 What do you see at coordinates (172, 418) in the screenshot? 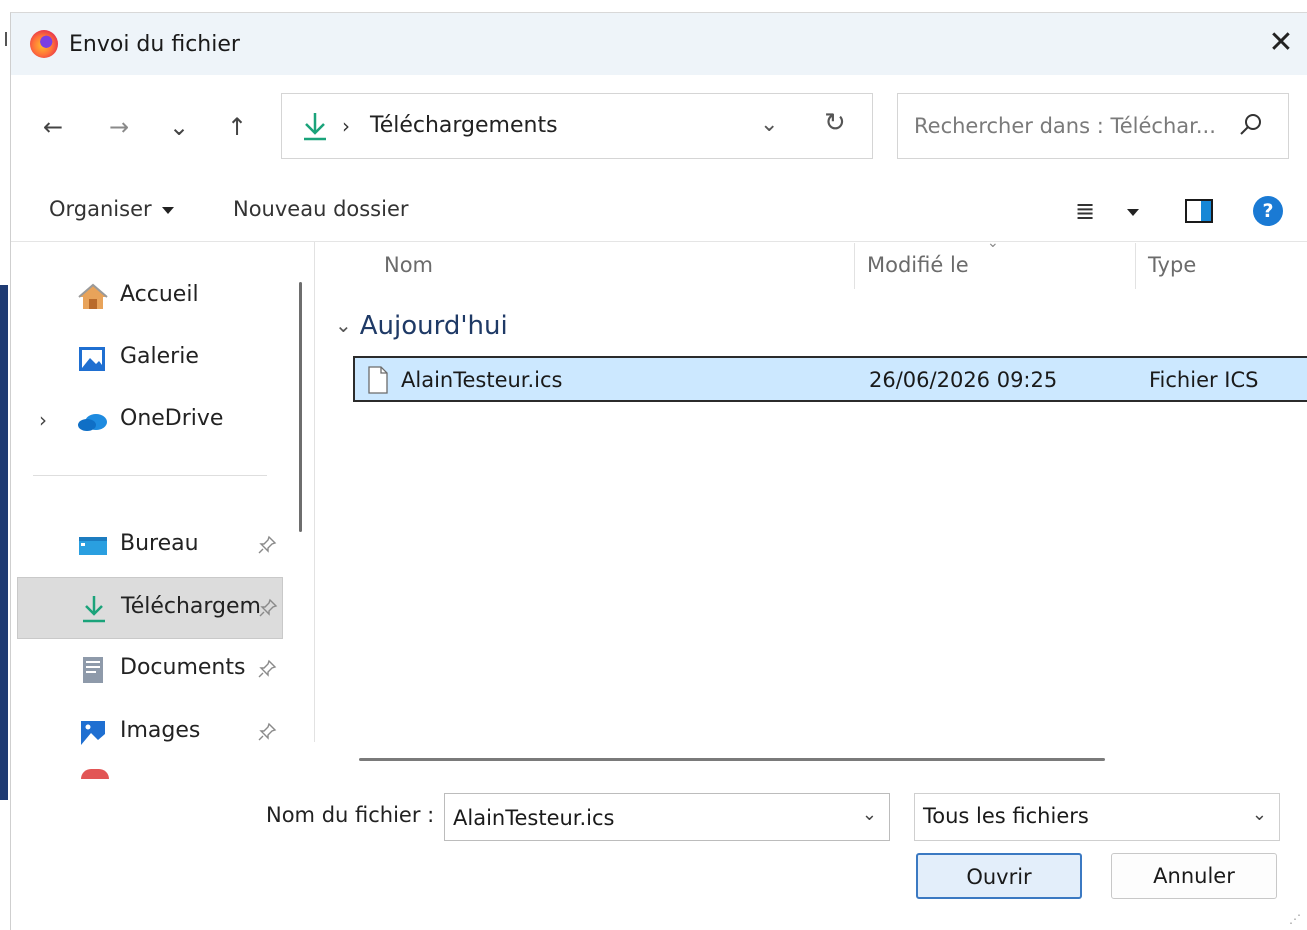
I see `sidebar-item-label: OneDrive` at bounding box center [172, 418].